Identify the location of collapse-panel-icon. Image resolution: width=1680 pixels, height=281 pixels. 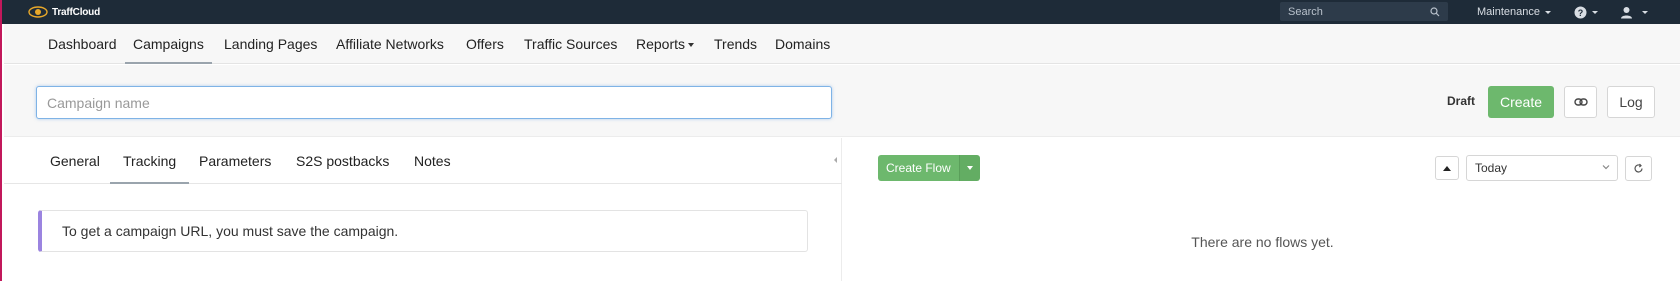
(835, 160).